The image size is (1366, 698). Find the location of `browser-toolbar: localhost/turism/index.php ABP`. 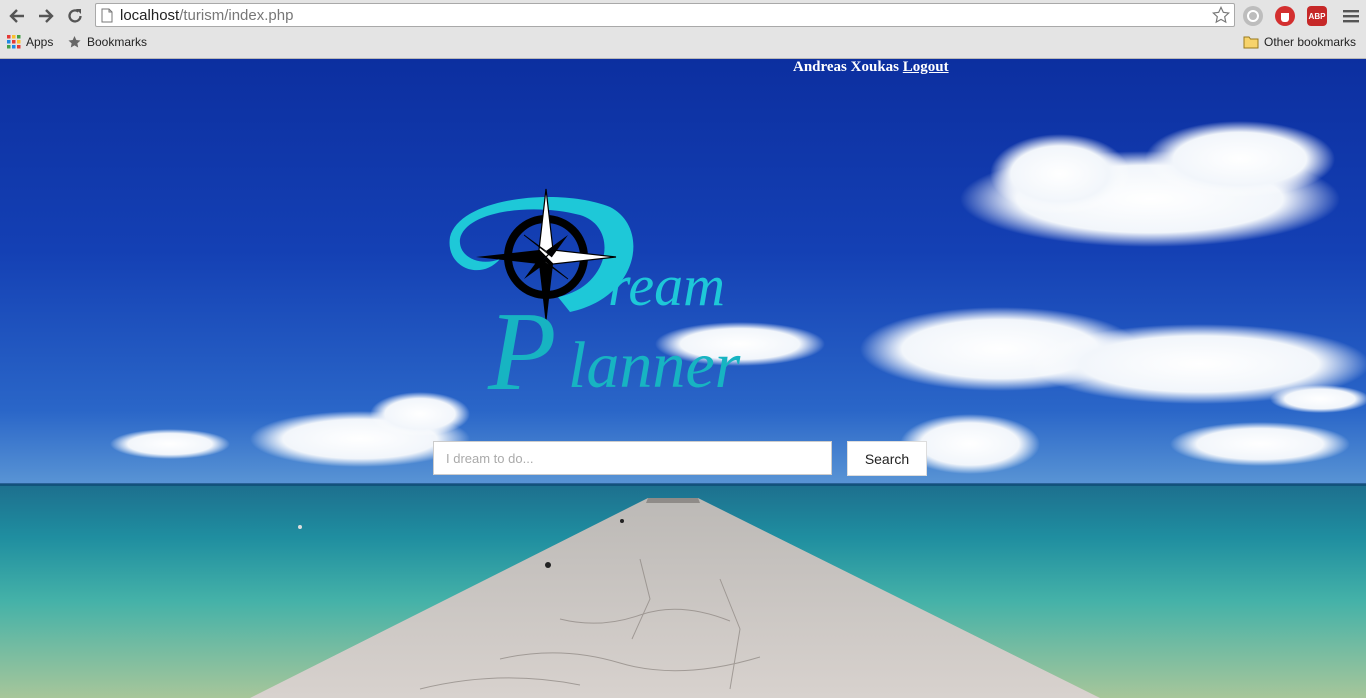

browser-toolbar: localhost/turism/index.php ABP is located at coordinates (683, 16).